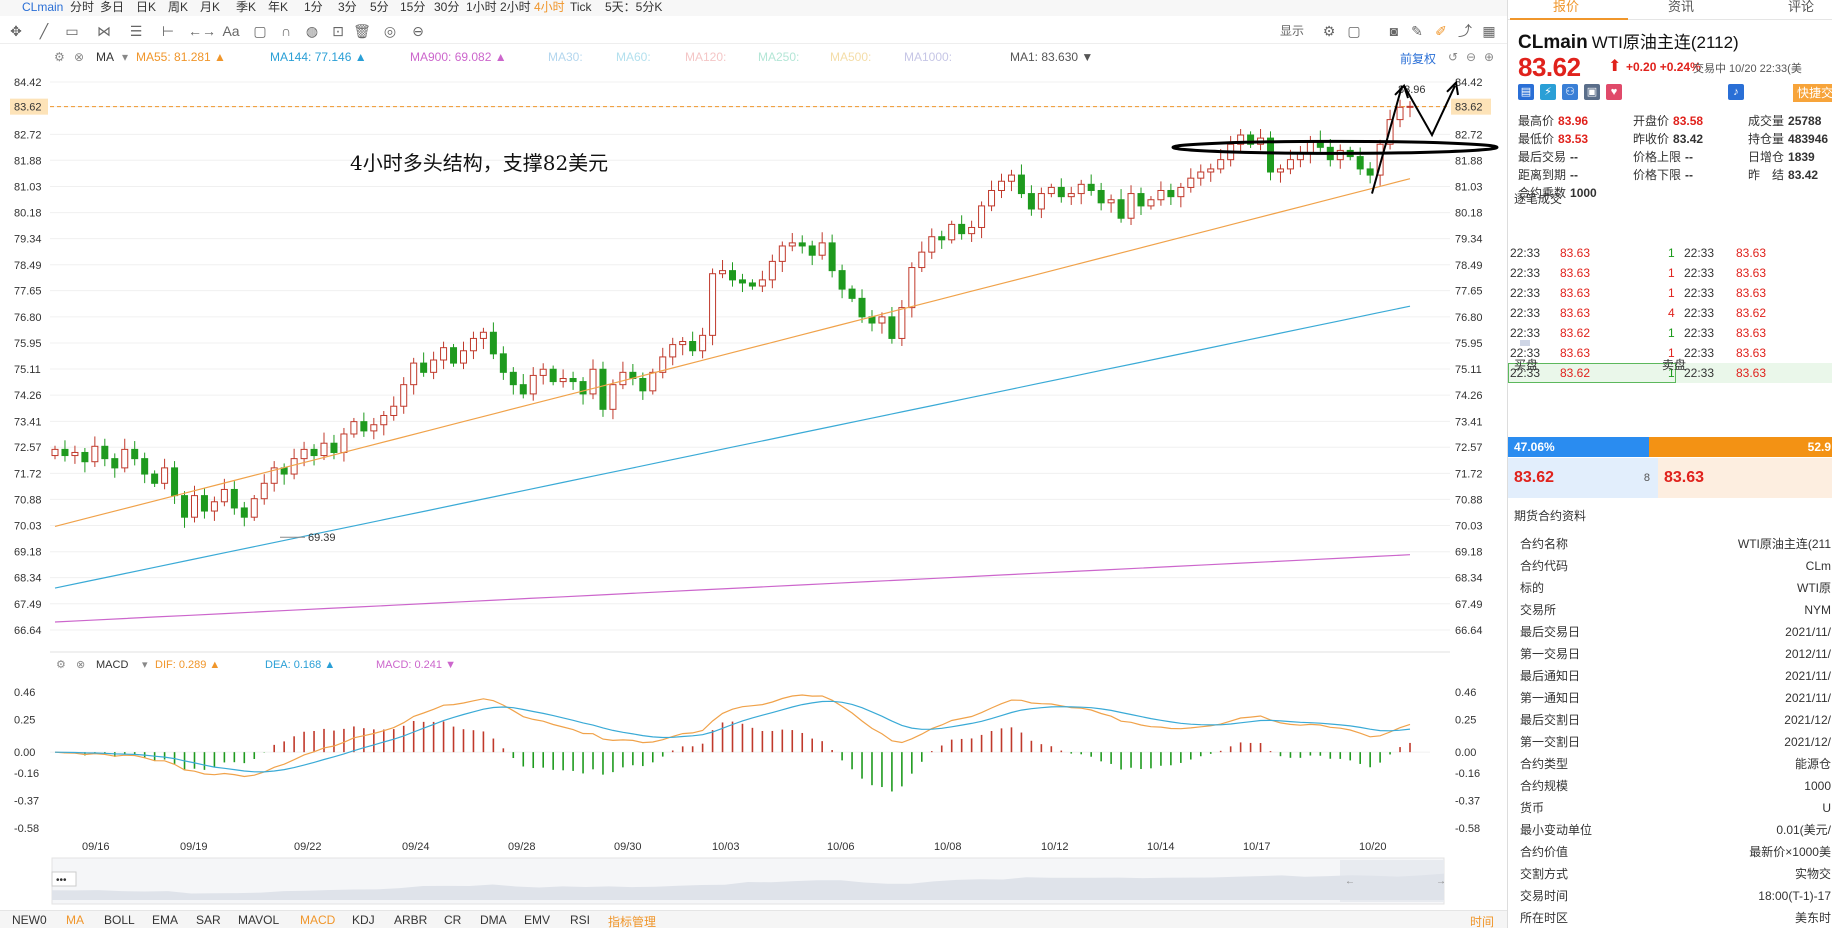 The height and width of the screenshot is (928, 1832). What do you see at coordinates (1670, 273) in the screenshot?
I see `trade-row: 22:33 83.63 1 22:33 83.63` at bounding box center [1670, 273].